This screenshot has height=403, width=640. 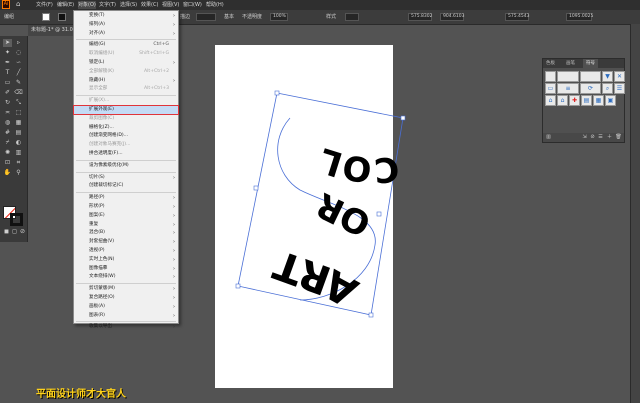 What do you see at coordinates (550, 88) in the screenshot?
I see `symbol-swatch: ▭` at bounding box center [550, 88].